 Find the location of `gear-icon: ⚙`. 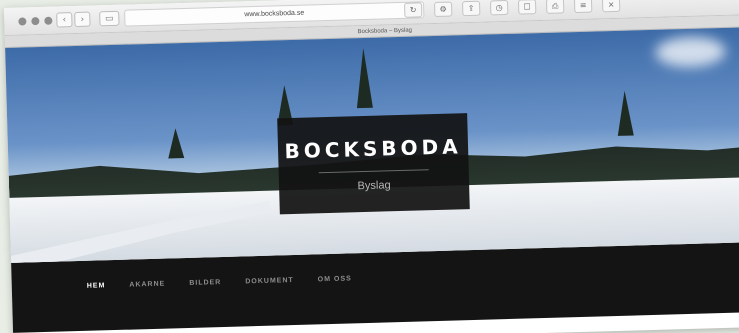

gear-icon: ⚙ is located at coordinates (443, 9).